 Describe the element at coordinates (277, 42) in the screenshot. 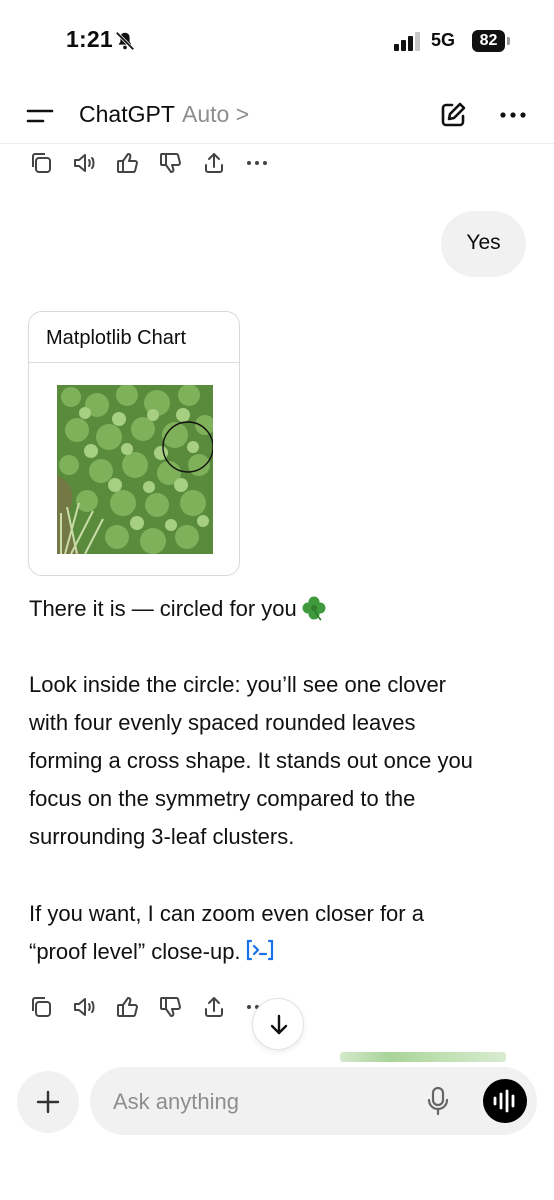

I see `status-bar: 1:21 5G 82` at that location.